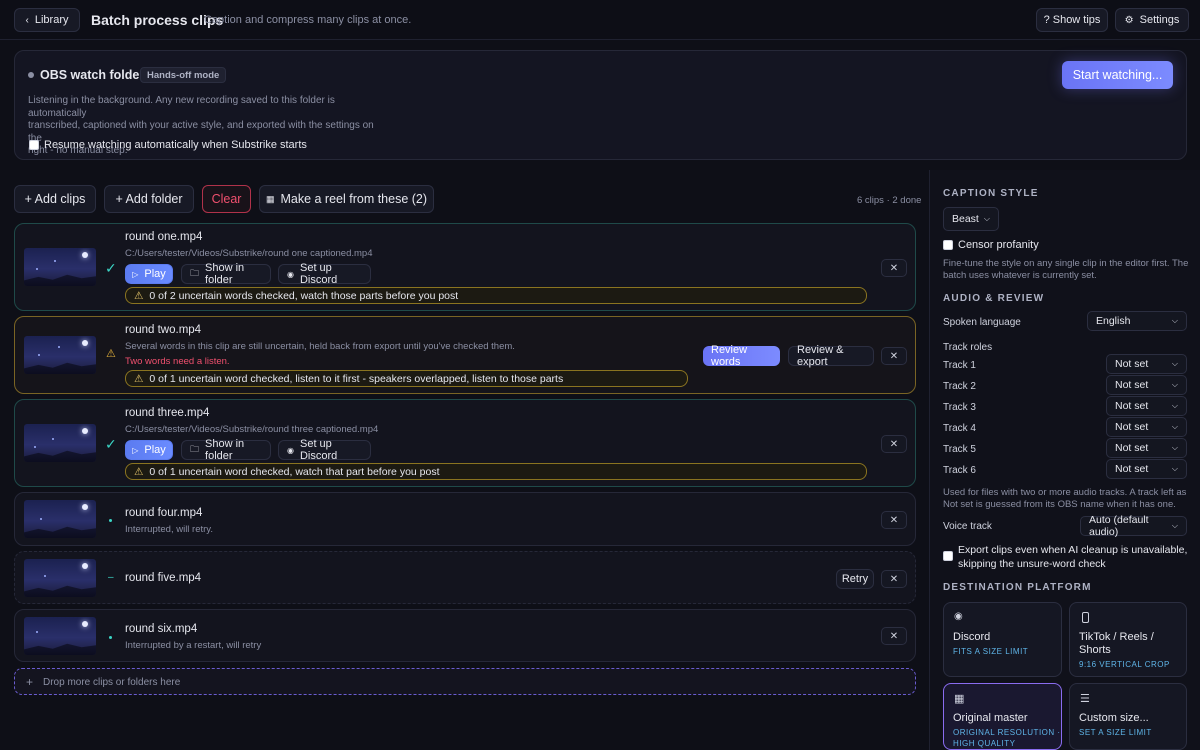  I want to click on retry-button: Retry, so click(855, 579).